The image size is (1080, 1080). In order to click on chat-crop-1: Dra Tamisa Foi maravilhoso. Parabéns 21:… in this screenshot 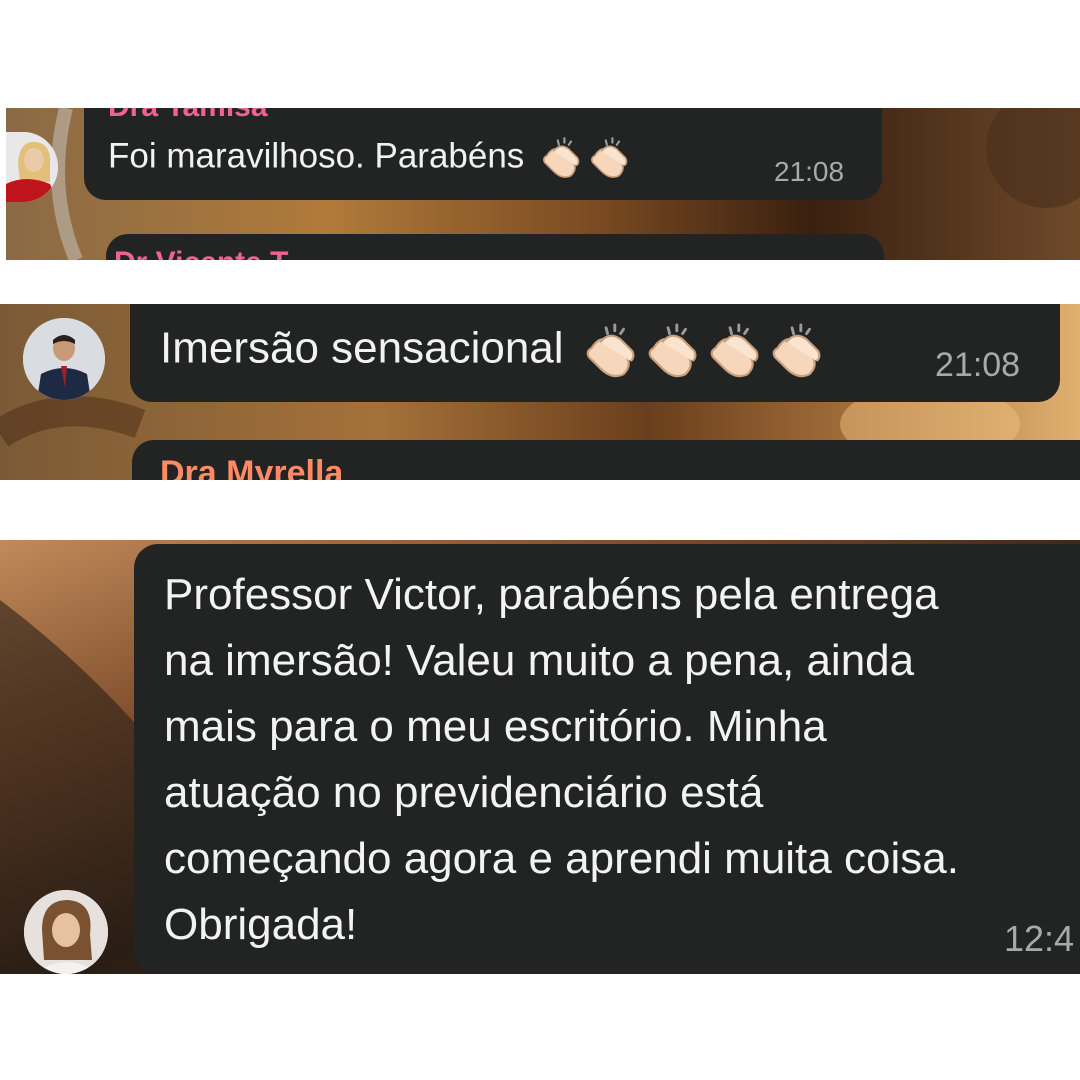, I will do `click(543, 184)`.